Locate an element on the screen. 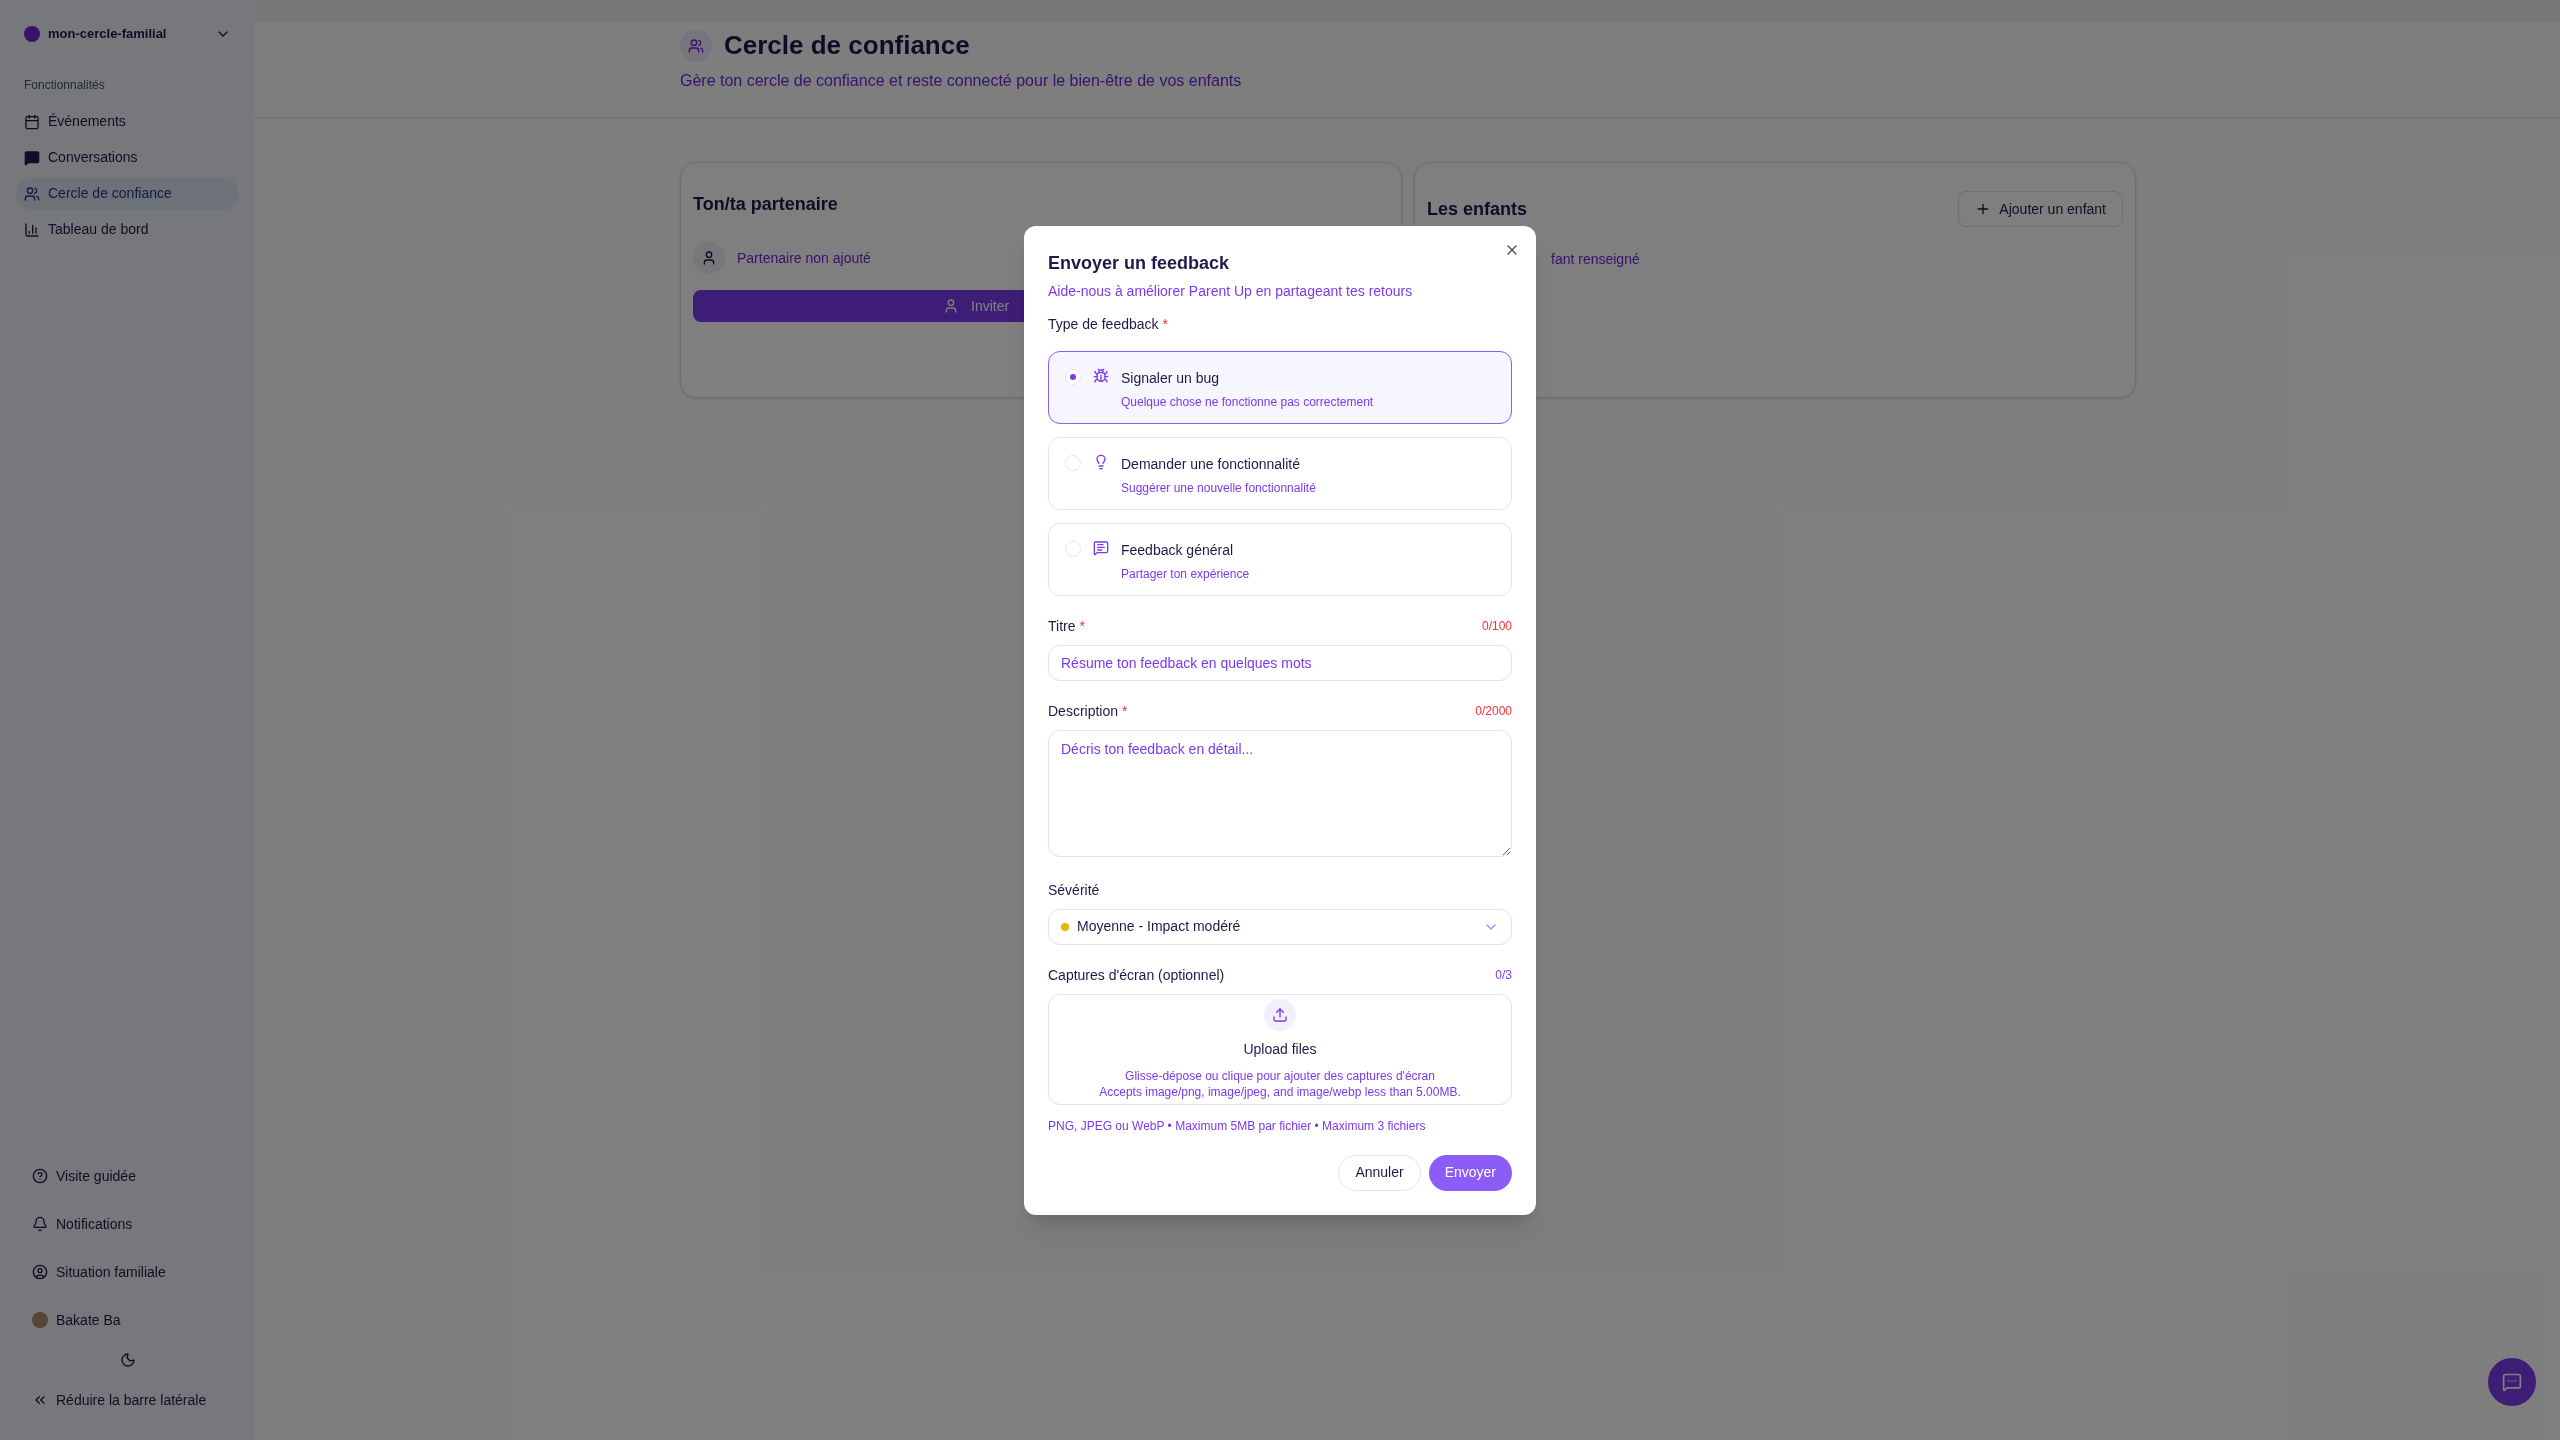 This screenshot has width=2560, height=1440. partner-status: Partenaire non ajouté is located at coordinates (804, 258).